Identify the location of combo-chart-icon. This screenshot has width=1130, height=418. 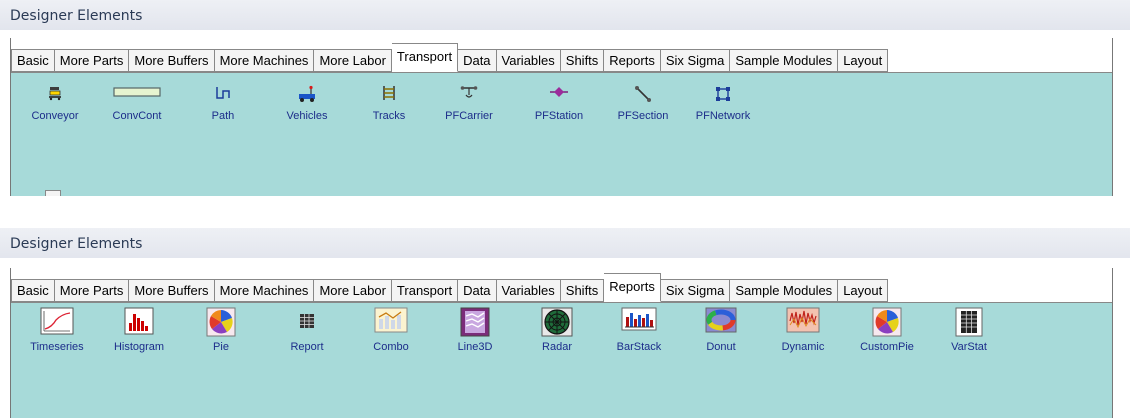
(391, 322).